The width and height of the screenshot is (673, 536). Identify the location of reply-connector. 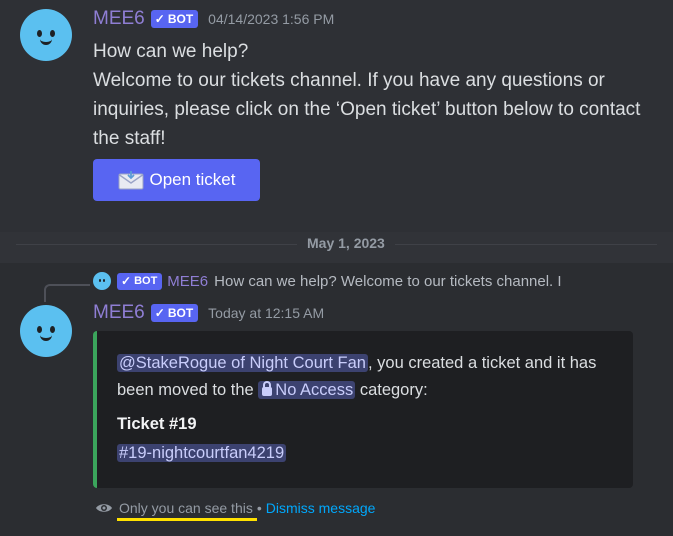
(67, 293).